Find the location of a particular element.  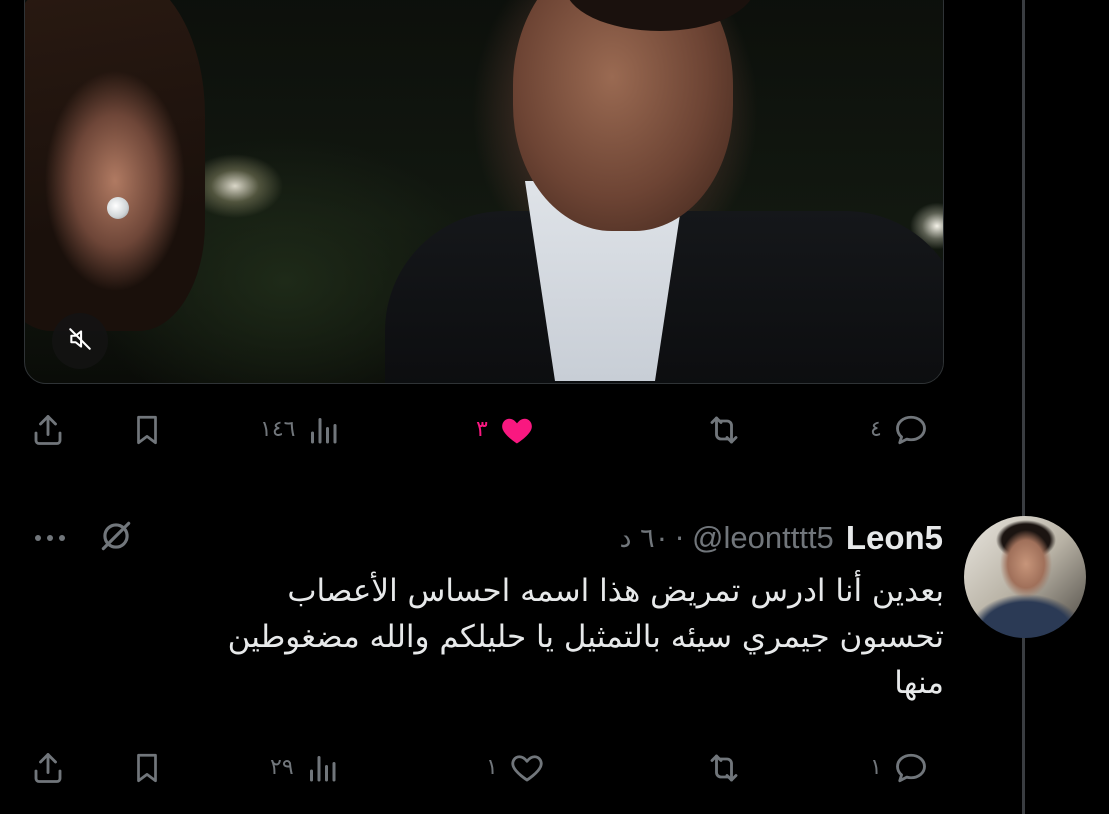

bookmark-button is located at coordinates (147, 430).